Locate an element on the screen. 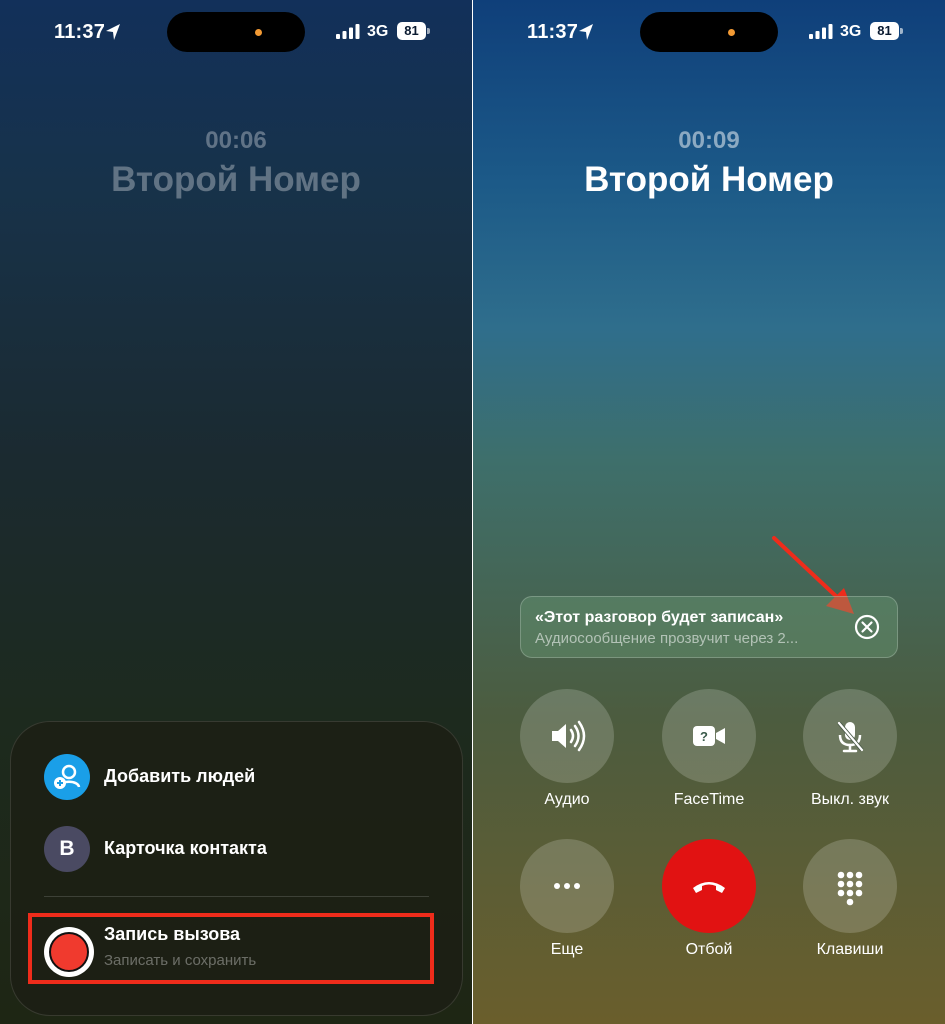 This screenshot has width=945, height=1024. speaker-icon is located at coordinates (569, 736).